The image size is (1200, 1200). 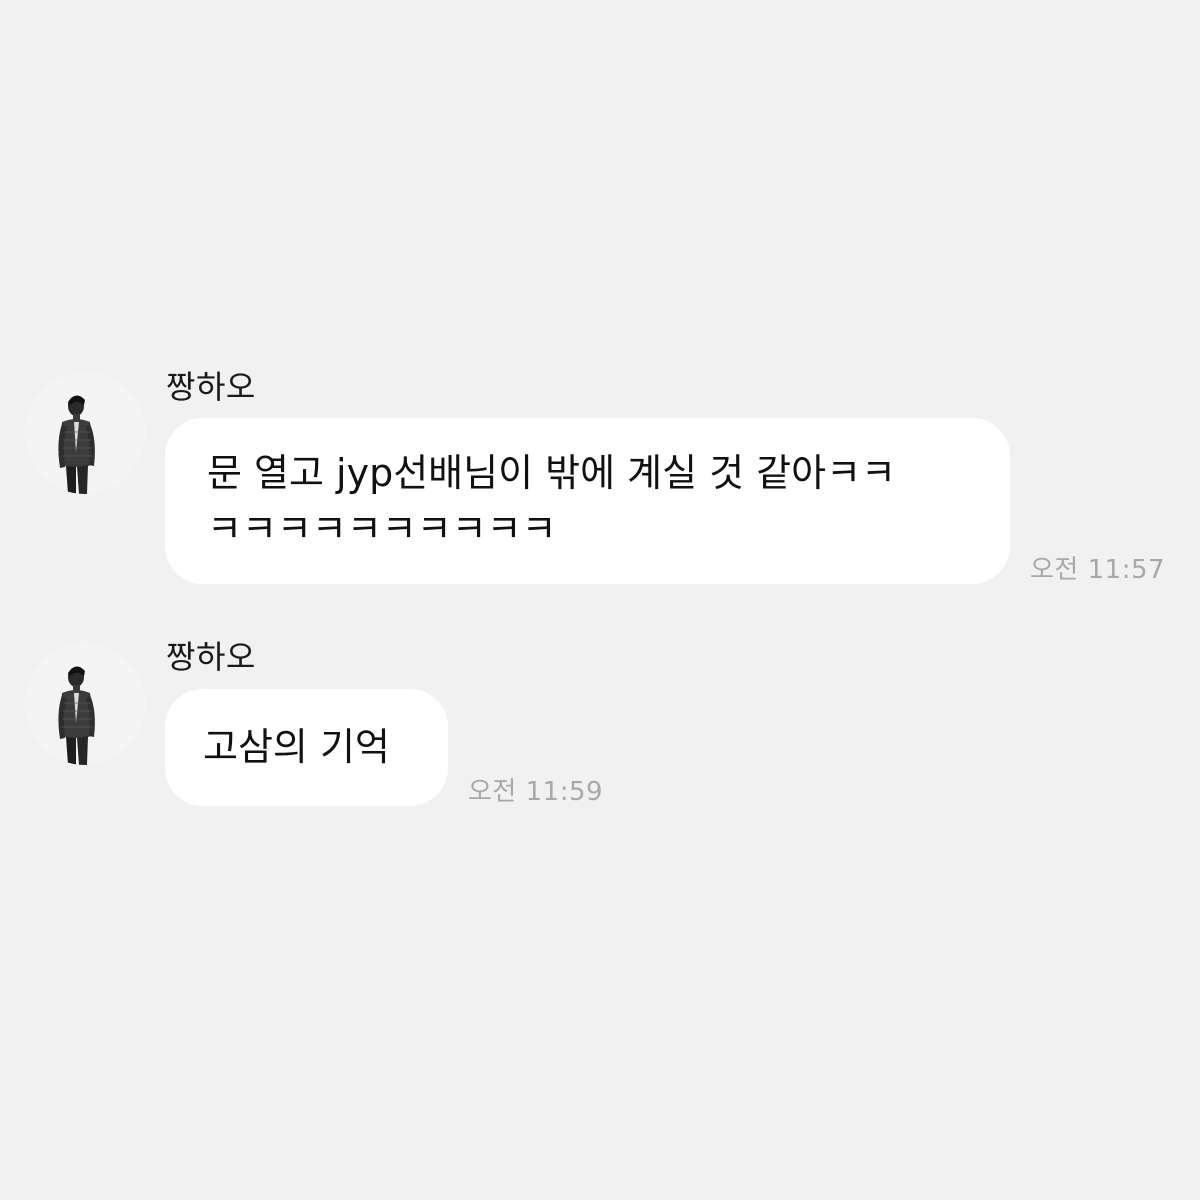 I want to click on message-text-line: 문 열고 jyp선배님이 밖에 계실 것 같아ㅋㅋ, so click(x=552, y=473).